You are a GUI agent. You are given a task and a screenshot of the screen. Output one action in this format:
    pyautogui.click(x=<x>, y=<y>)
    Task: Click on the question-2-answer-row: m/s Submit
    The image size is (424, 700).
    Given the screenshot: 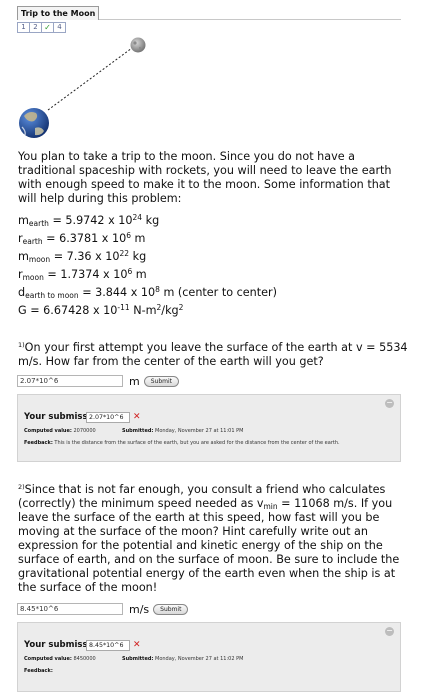 What is the action you would take?
    pyautogui.click(x=103, y=609)
    